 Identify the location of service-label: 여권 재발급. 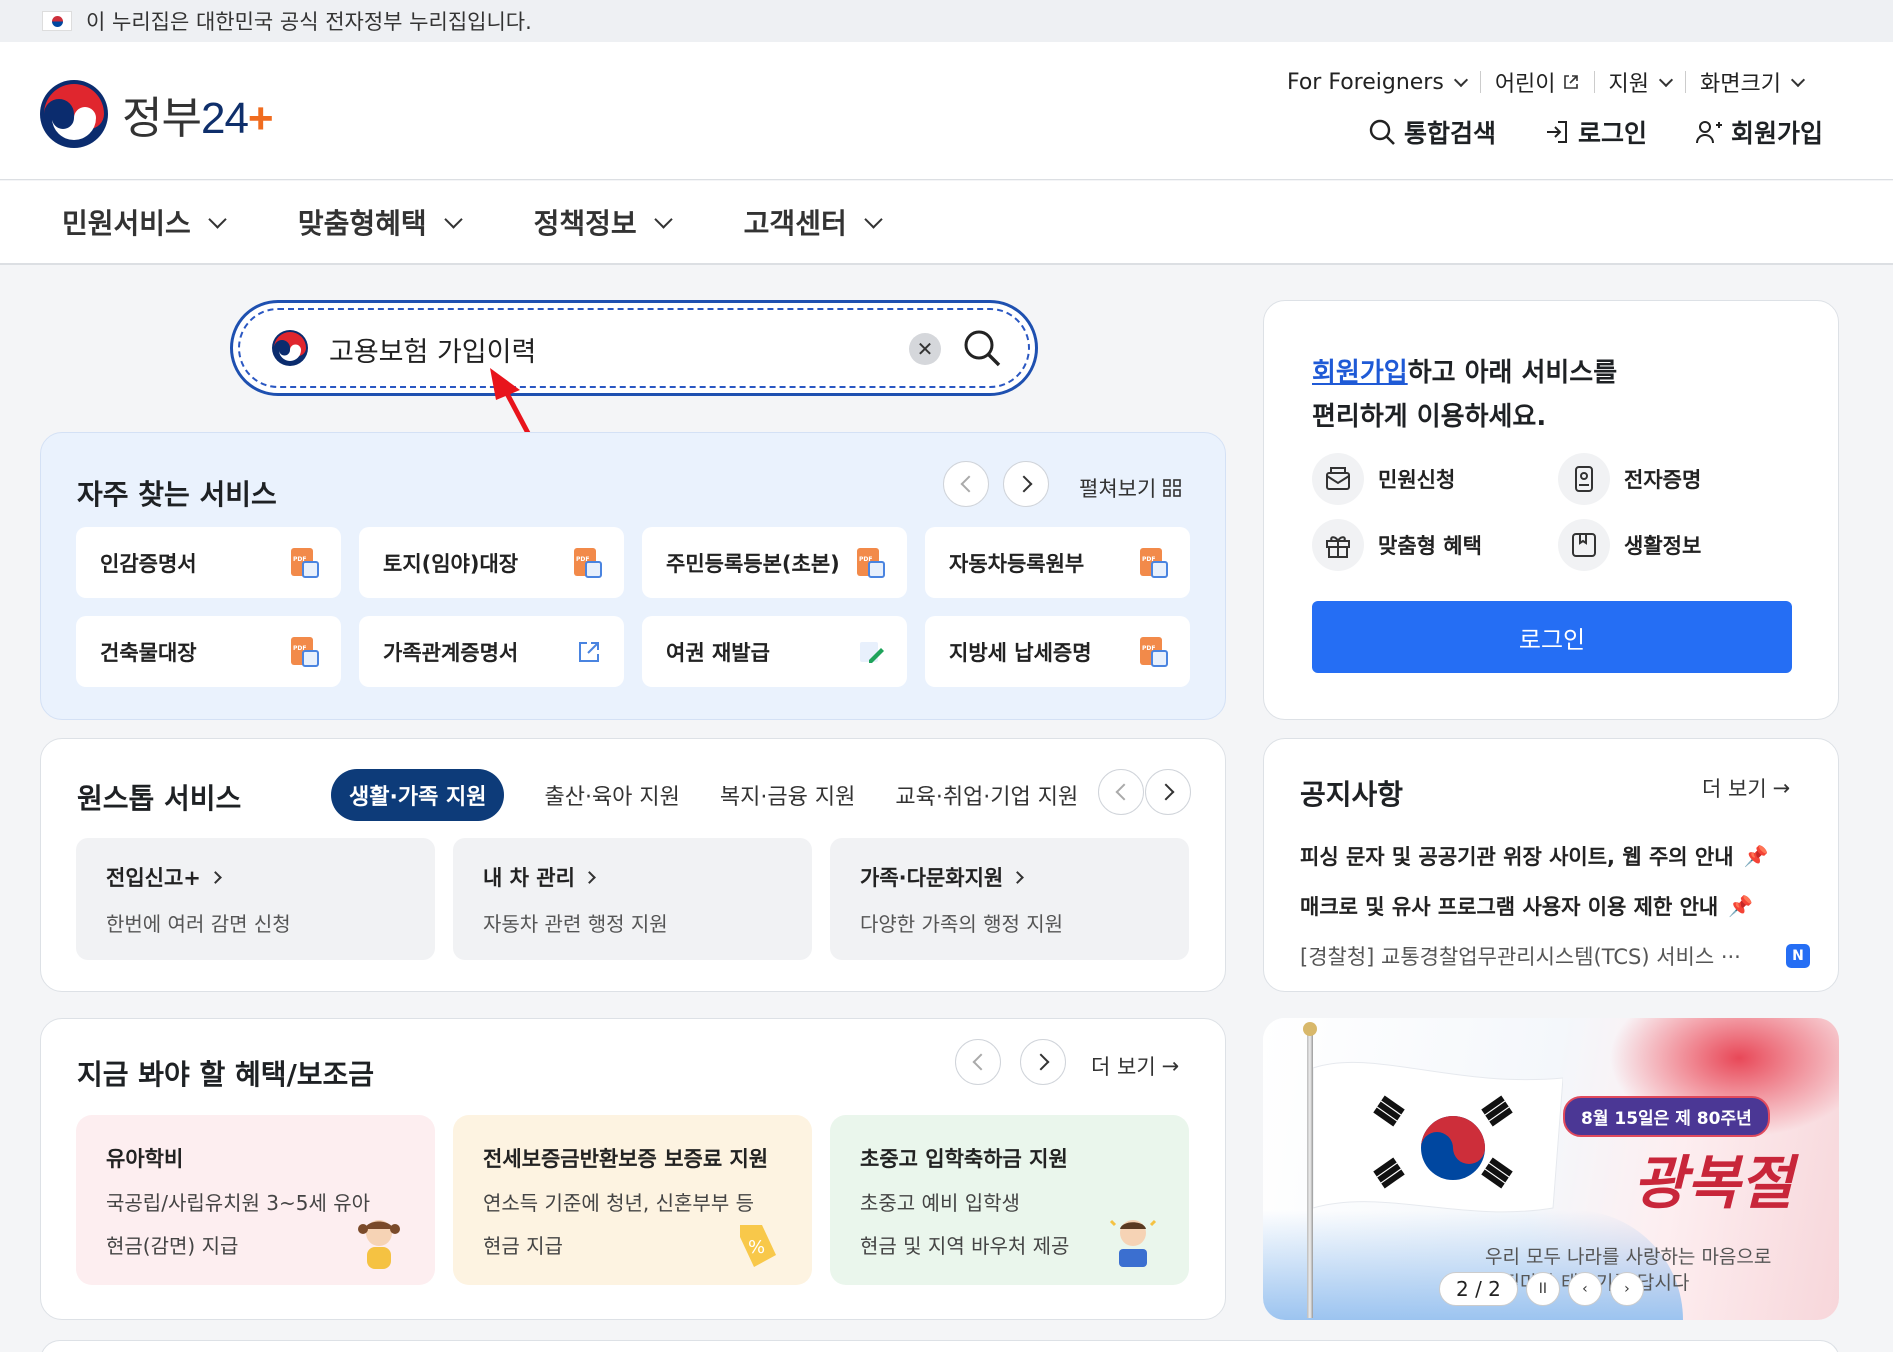
(718, 652).